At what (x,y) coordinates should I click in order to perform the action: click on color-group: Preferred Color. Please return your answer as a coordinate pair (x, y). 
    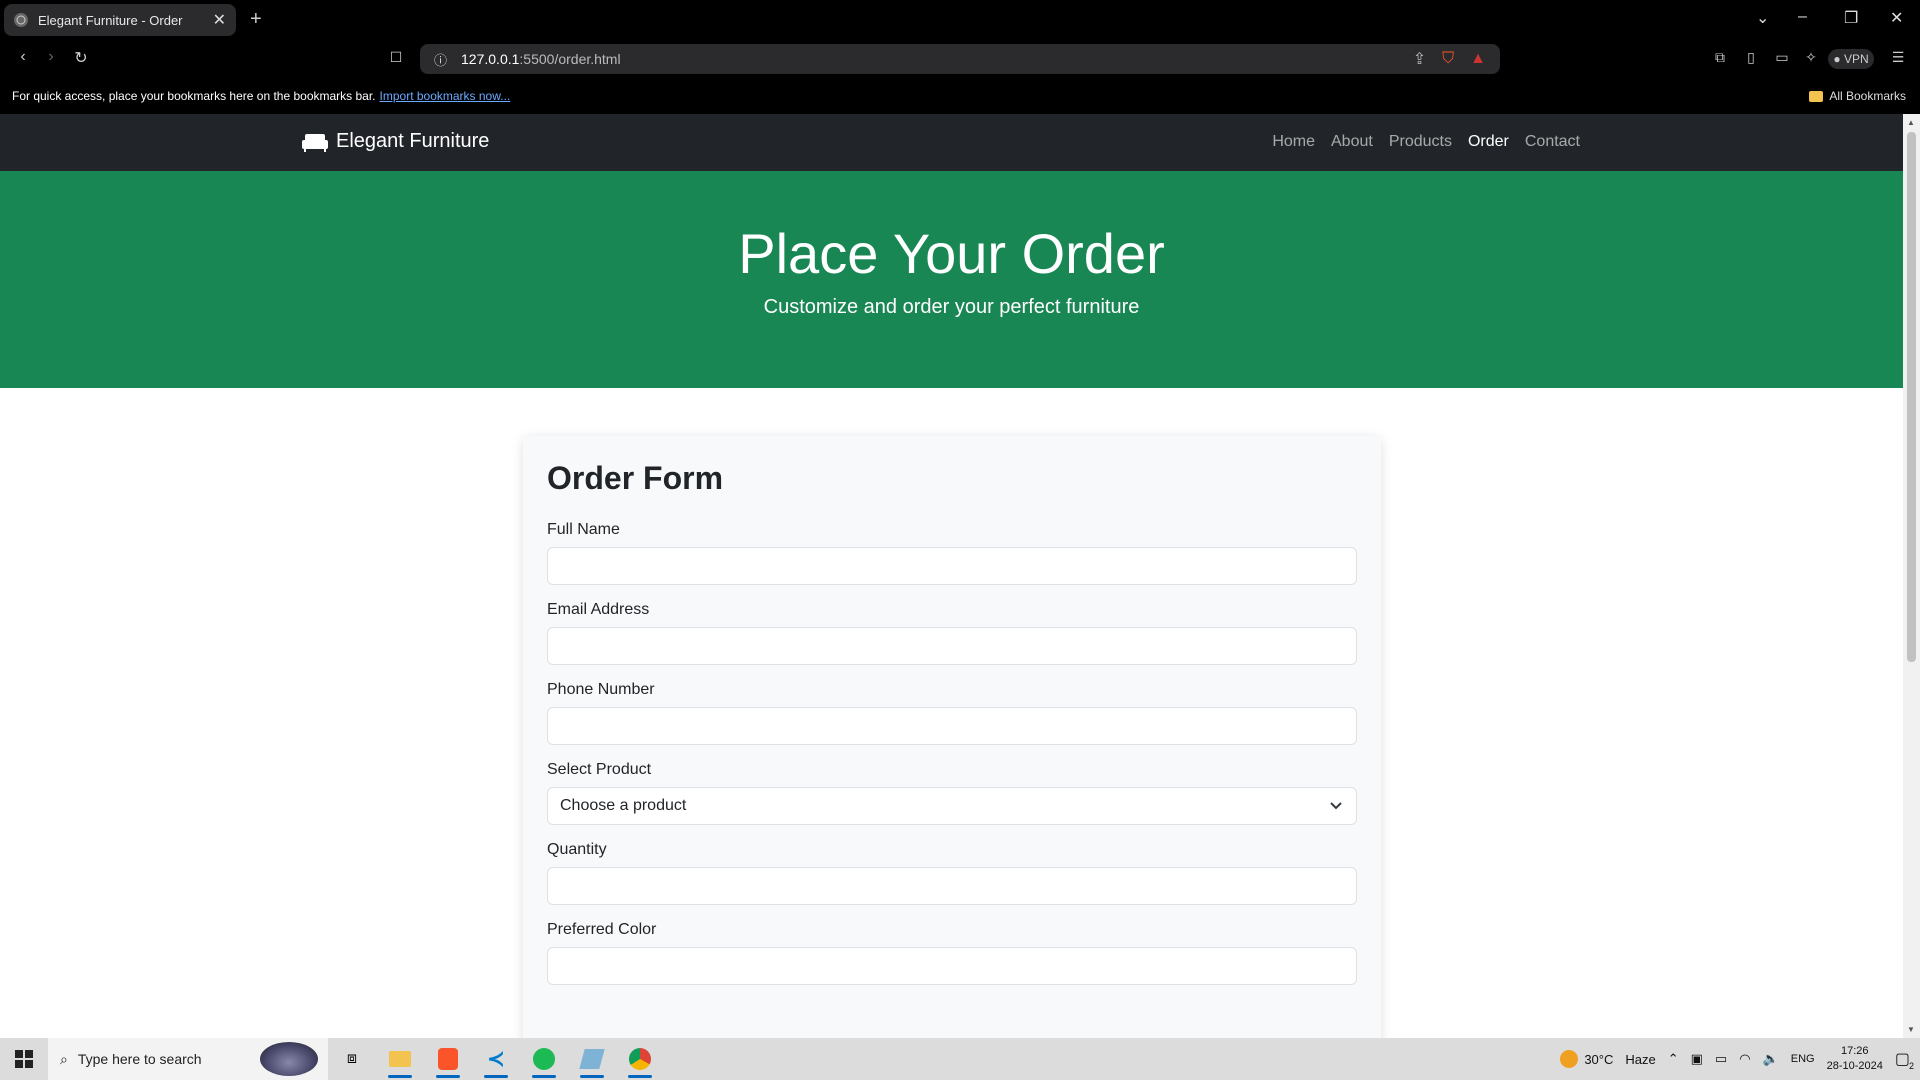
    Looking at the image, I should click on (952, 953).